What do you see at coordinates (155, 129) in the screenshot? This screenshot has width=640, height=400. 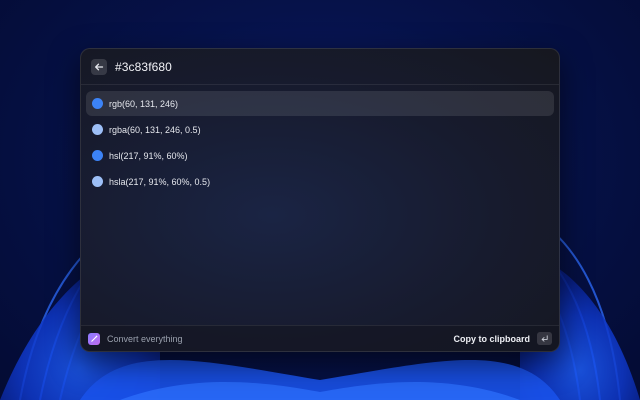 I see `list-item-label: rgba(60, 131, 246, 0.5)` at bounding box center [155, 129].